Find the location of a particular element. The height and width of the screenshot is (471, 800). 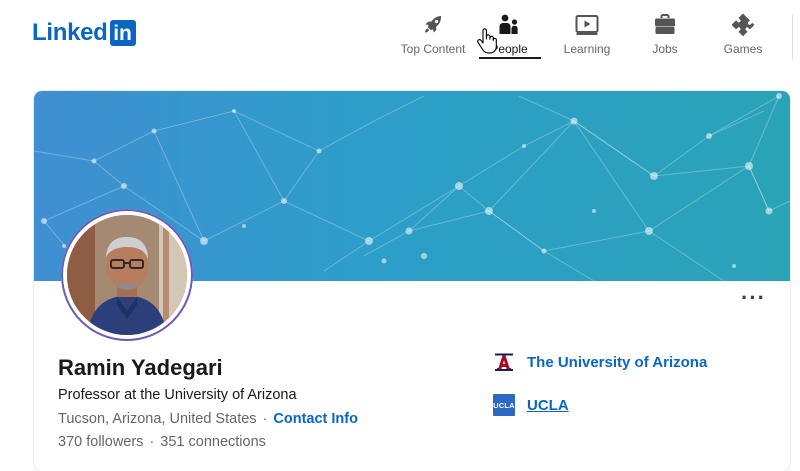

nav-divider is located at coordinates (792, 37).